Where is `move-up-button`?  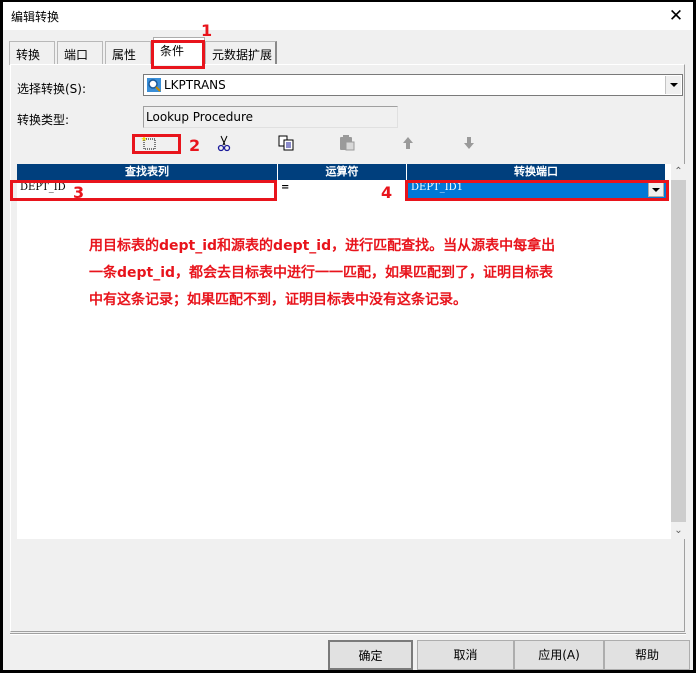
move-up-button is located at coordinates (408, 143).